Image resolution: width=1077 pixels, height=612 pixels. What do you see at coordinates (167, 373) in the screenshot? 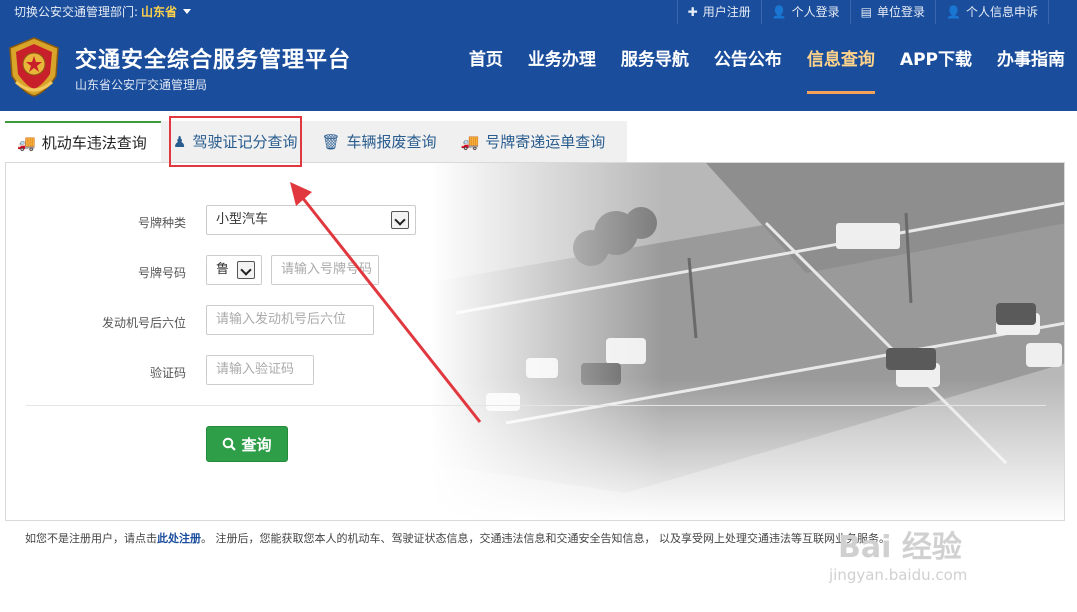
I see `captcha-label: 验证码` at bounding box center [167, 373].